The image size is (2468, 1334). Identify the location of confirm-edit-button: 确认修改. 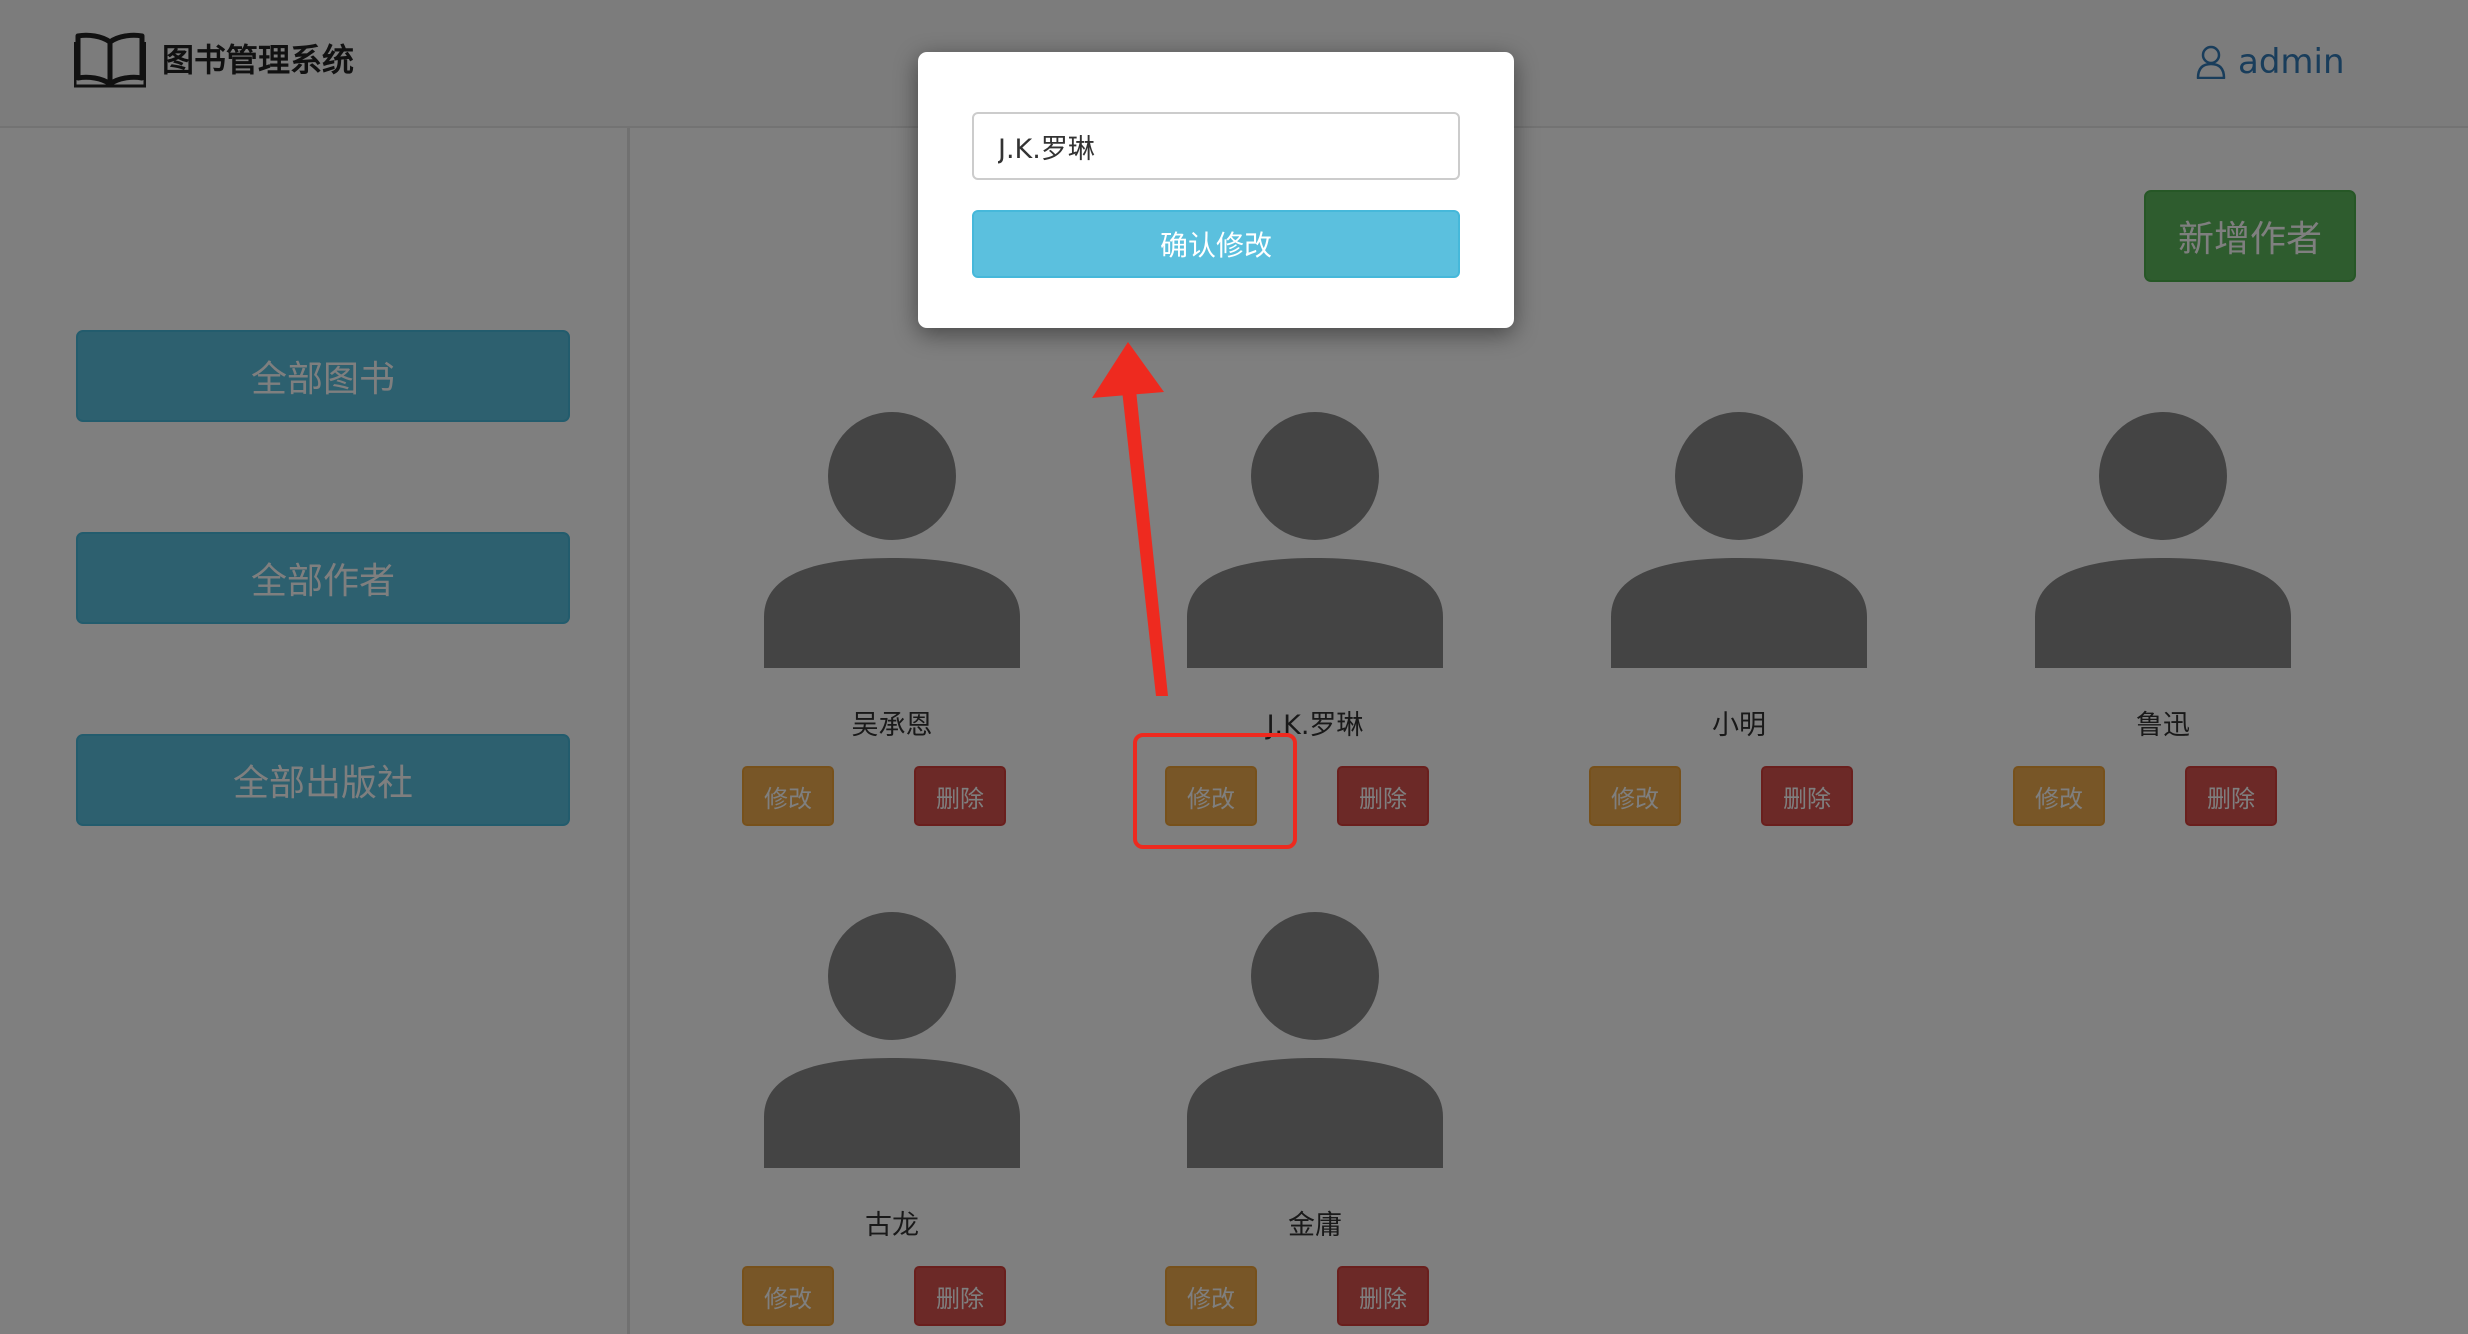
(1216, 244).